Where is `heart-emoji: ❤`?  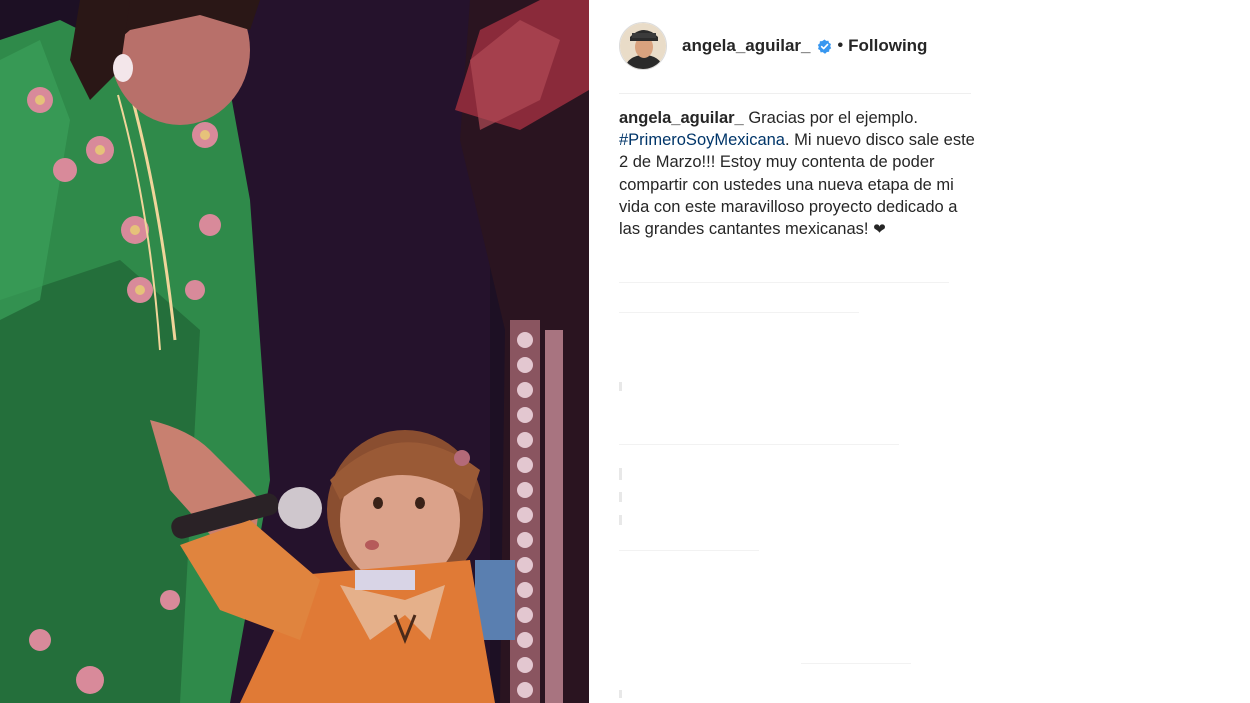
heart-emoji: ❤ is located at coordinates (879, 230).